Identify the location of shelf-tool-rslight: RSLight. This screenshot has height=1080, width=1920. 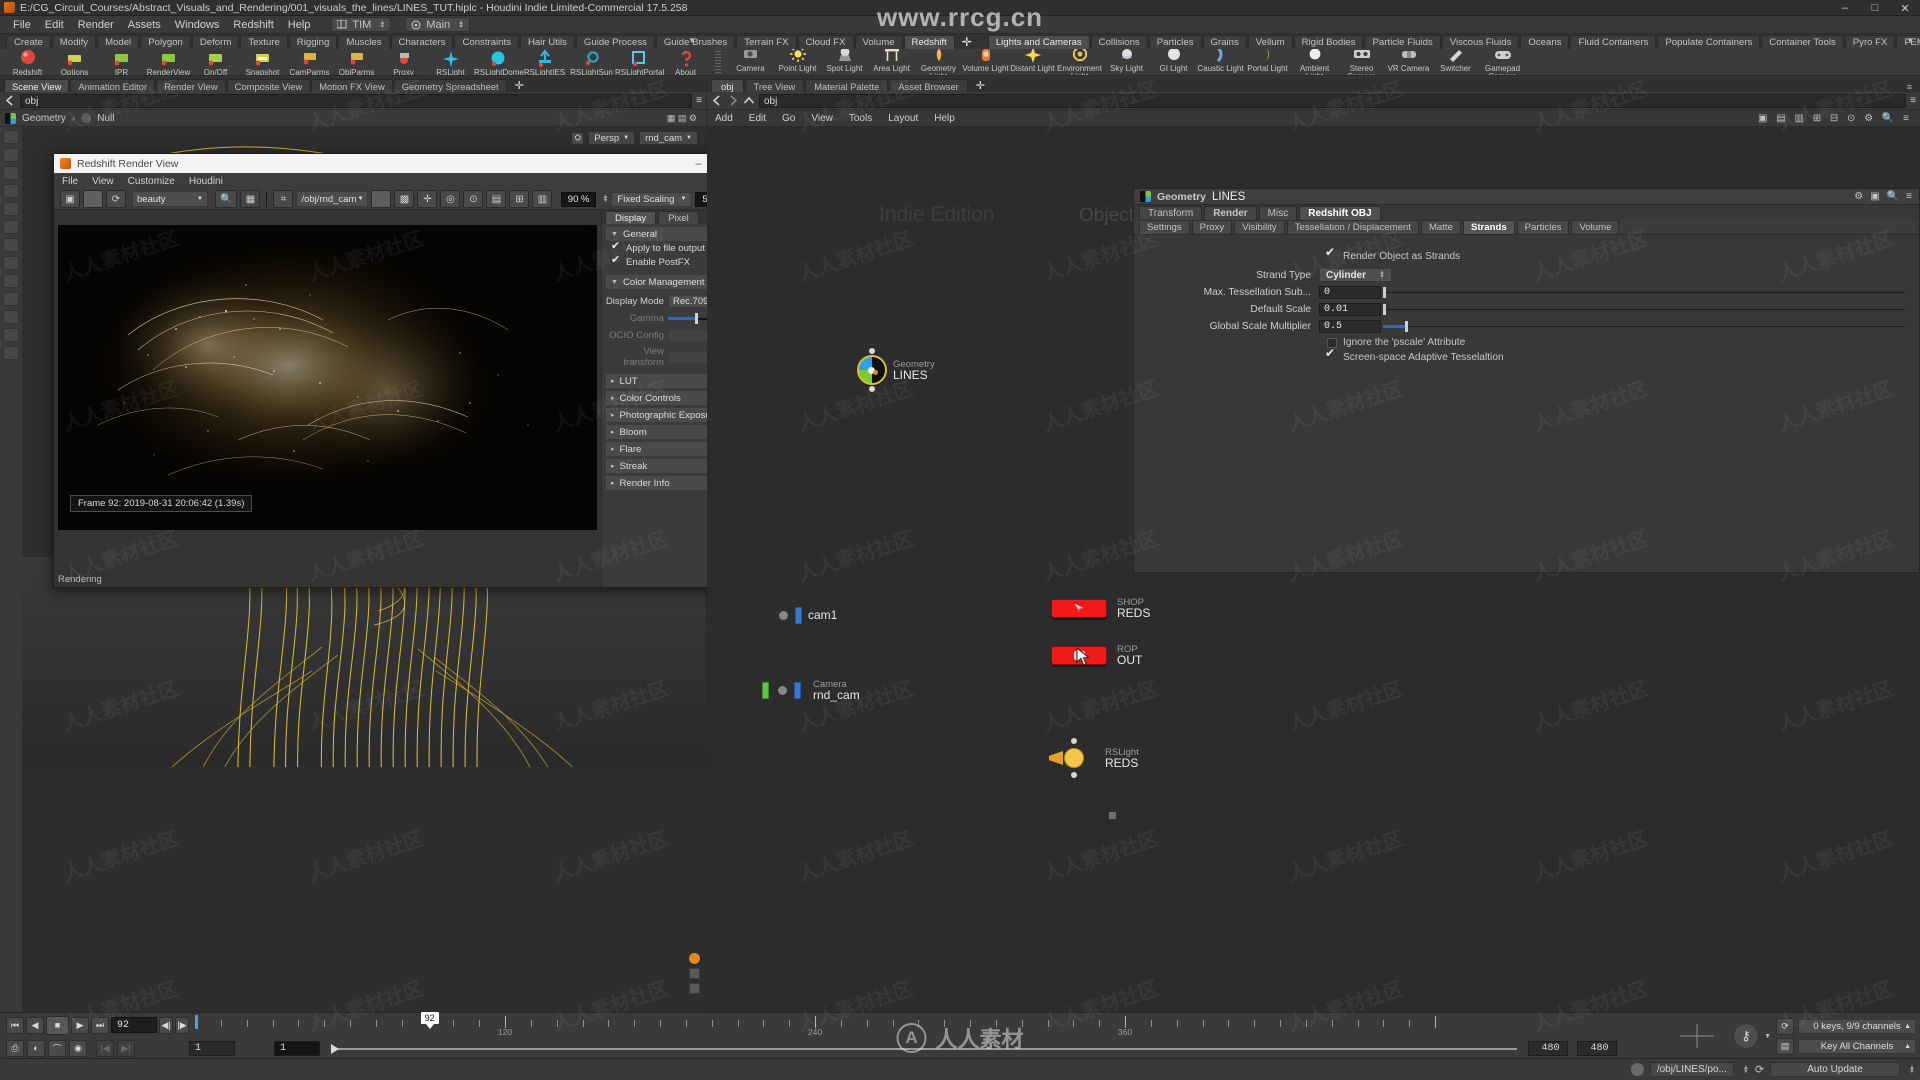
(450, 62).